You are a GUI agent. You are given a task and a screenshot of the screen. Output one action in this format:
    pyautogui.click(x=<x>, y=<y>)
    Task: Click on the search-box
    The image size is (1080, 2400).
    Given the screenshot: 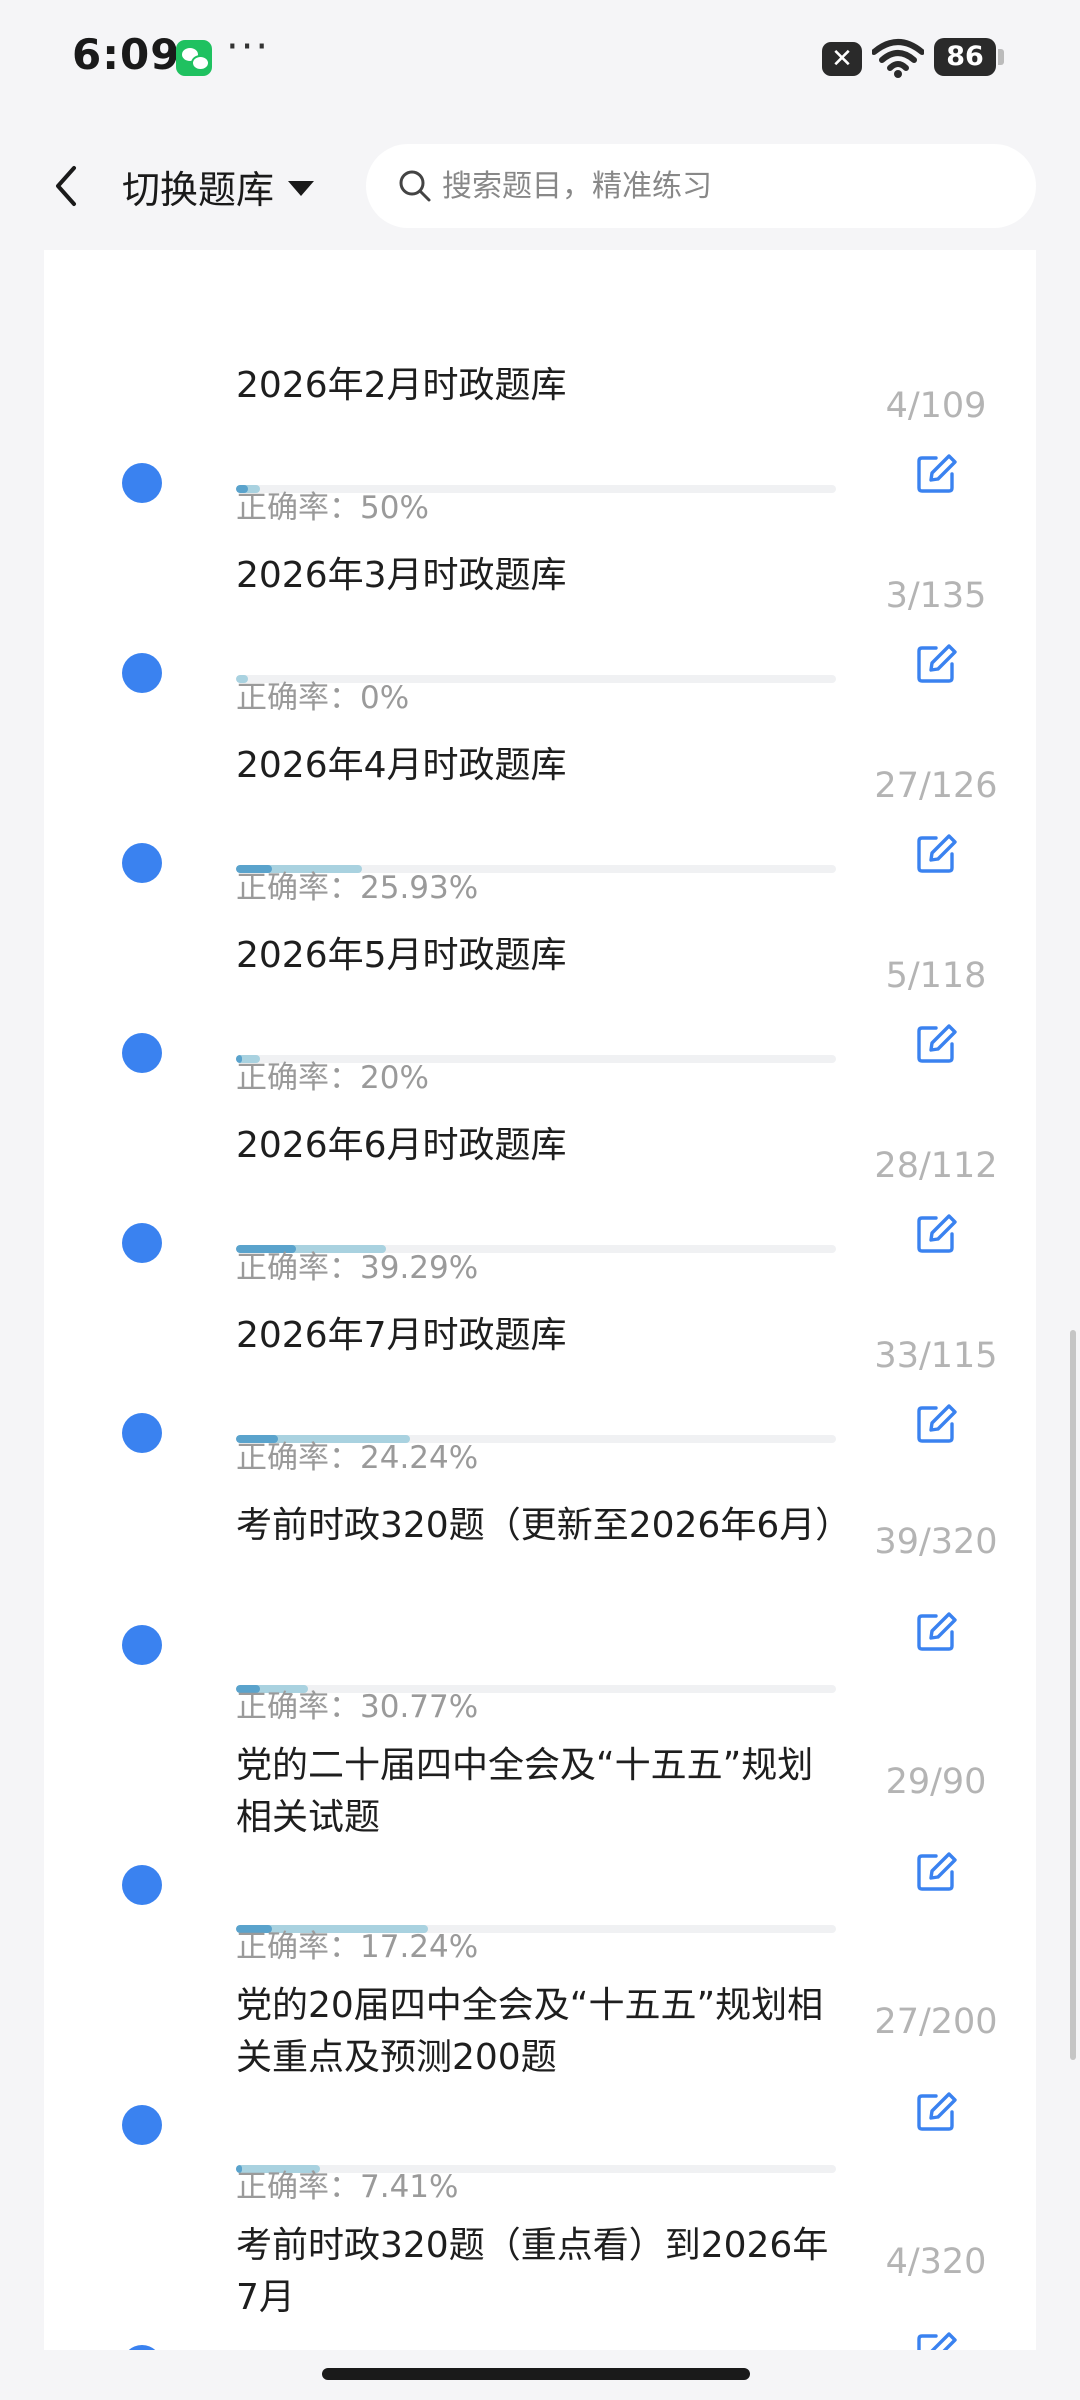 What is the action you would take?
    pyautogui.click(x=701, y=186)
    